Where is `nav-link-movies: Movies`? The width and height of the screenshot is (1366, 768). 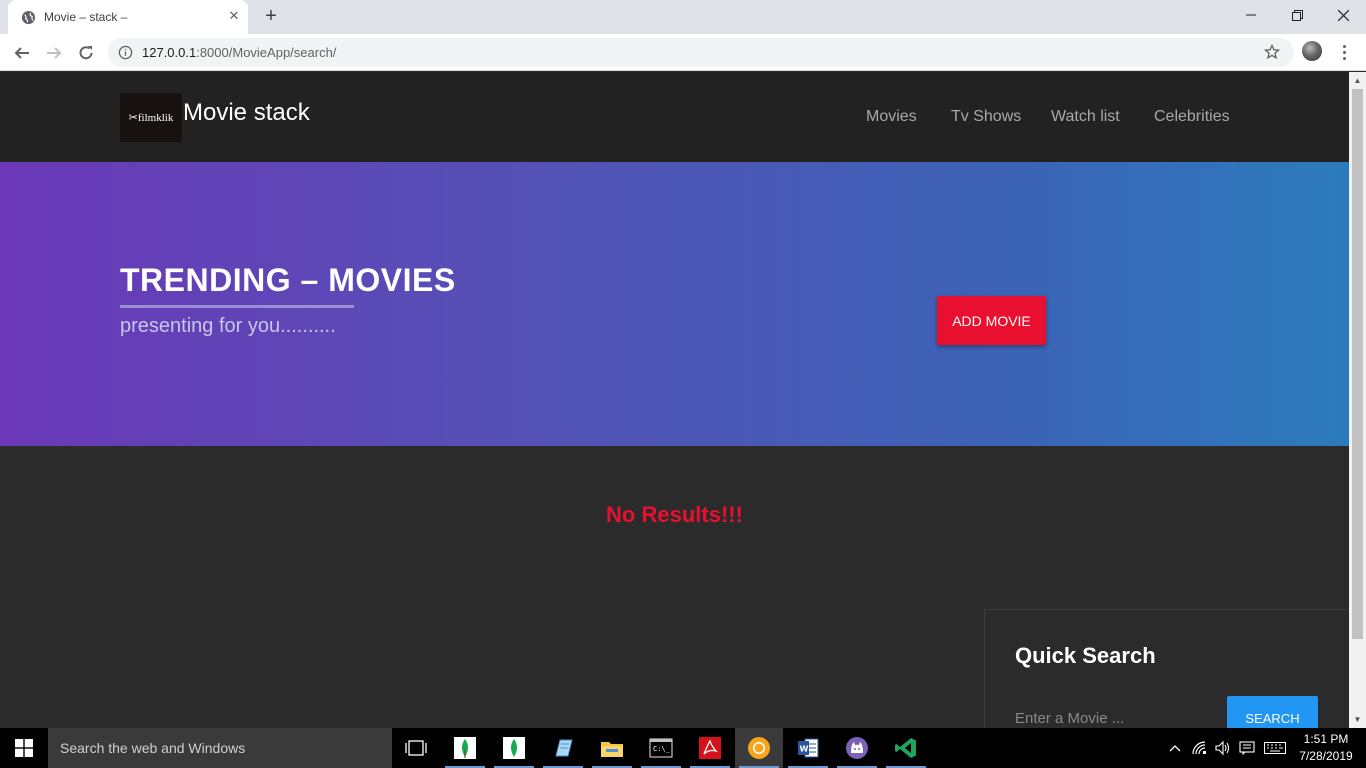 nav-link-movies: Movies is located at coordinates (891, 117).